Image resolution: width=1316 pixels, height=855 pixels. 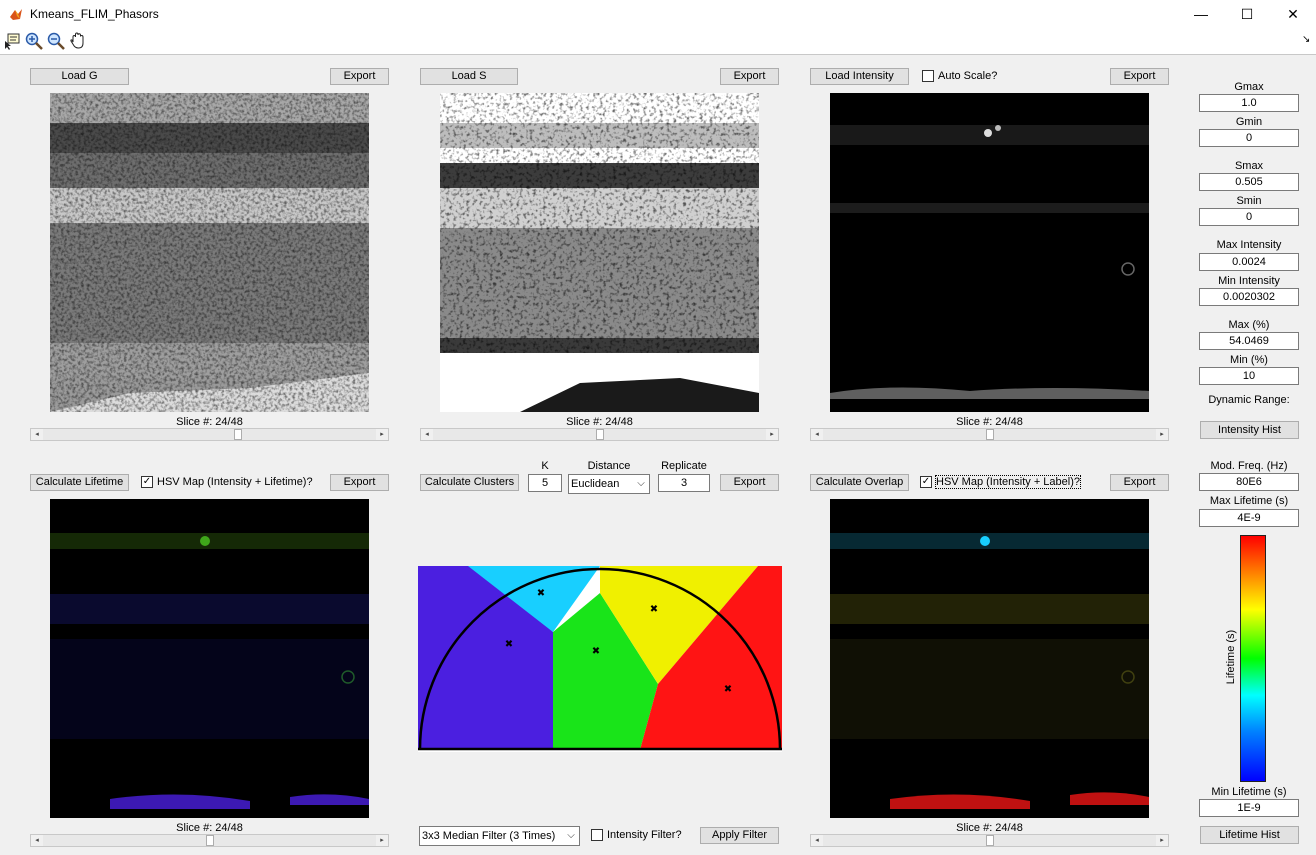 I want to click on min-percent-input: 10, so click(x=1249, y=376).